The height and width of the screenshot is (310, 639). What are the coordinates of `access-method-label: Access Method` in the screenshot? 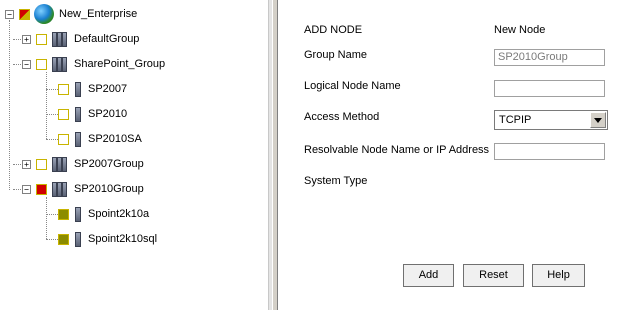 It's located at (342, 117).